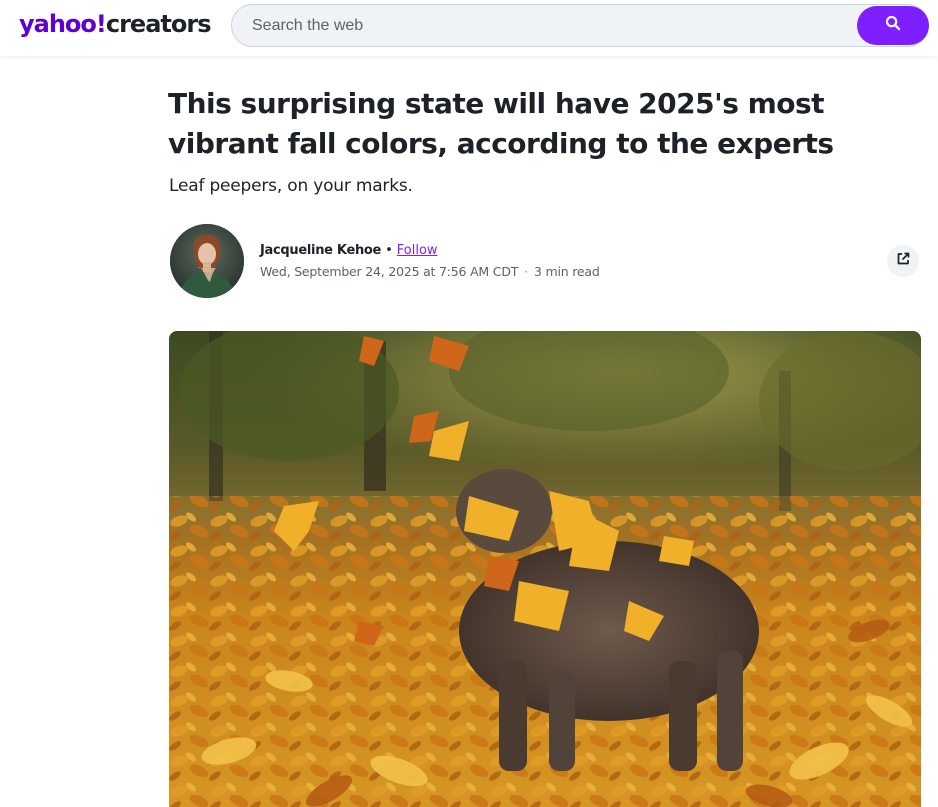  I want to click on top-bar: yahoo!creators, so click(469, 28).